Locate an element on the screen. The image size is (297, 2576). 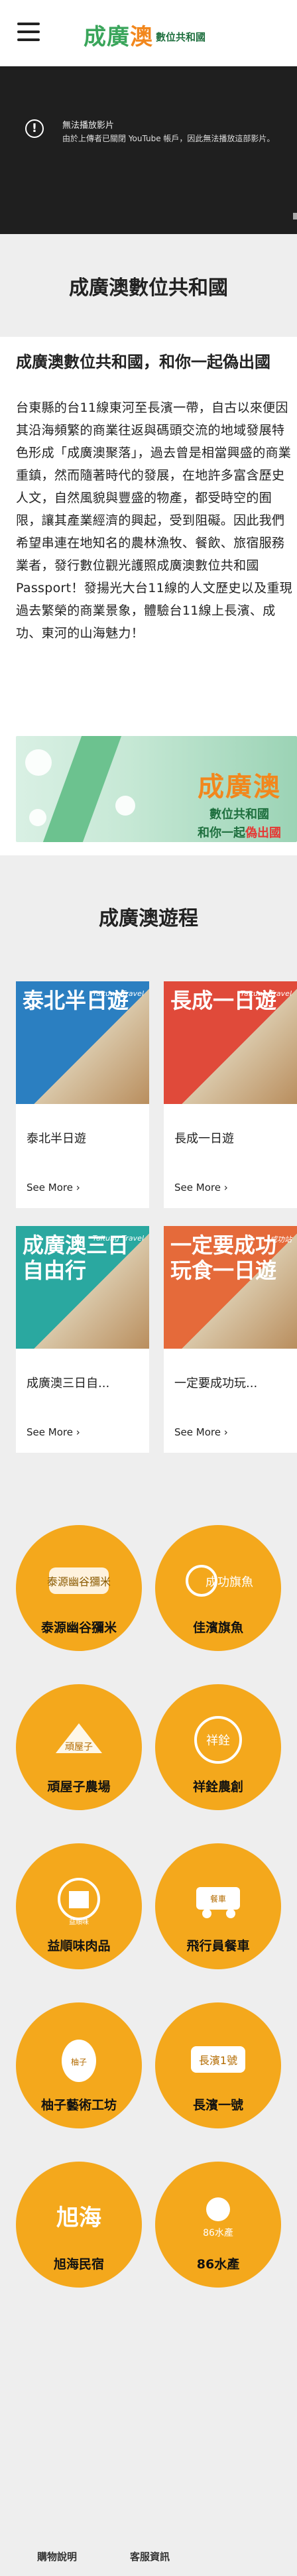
svg-text: 泰源幽谷獼米 is located at coordinates (79, 1581).